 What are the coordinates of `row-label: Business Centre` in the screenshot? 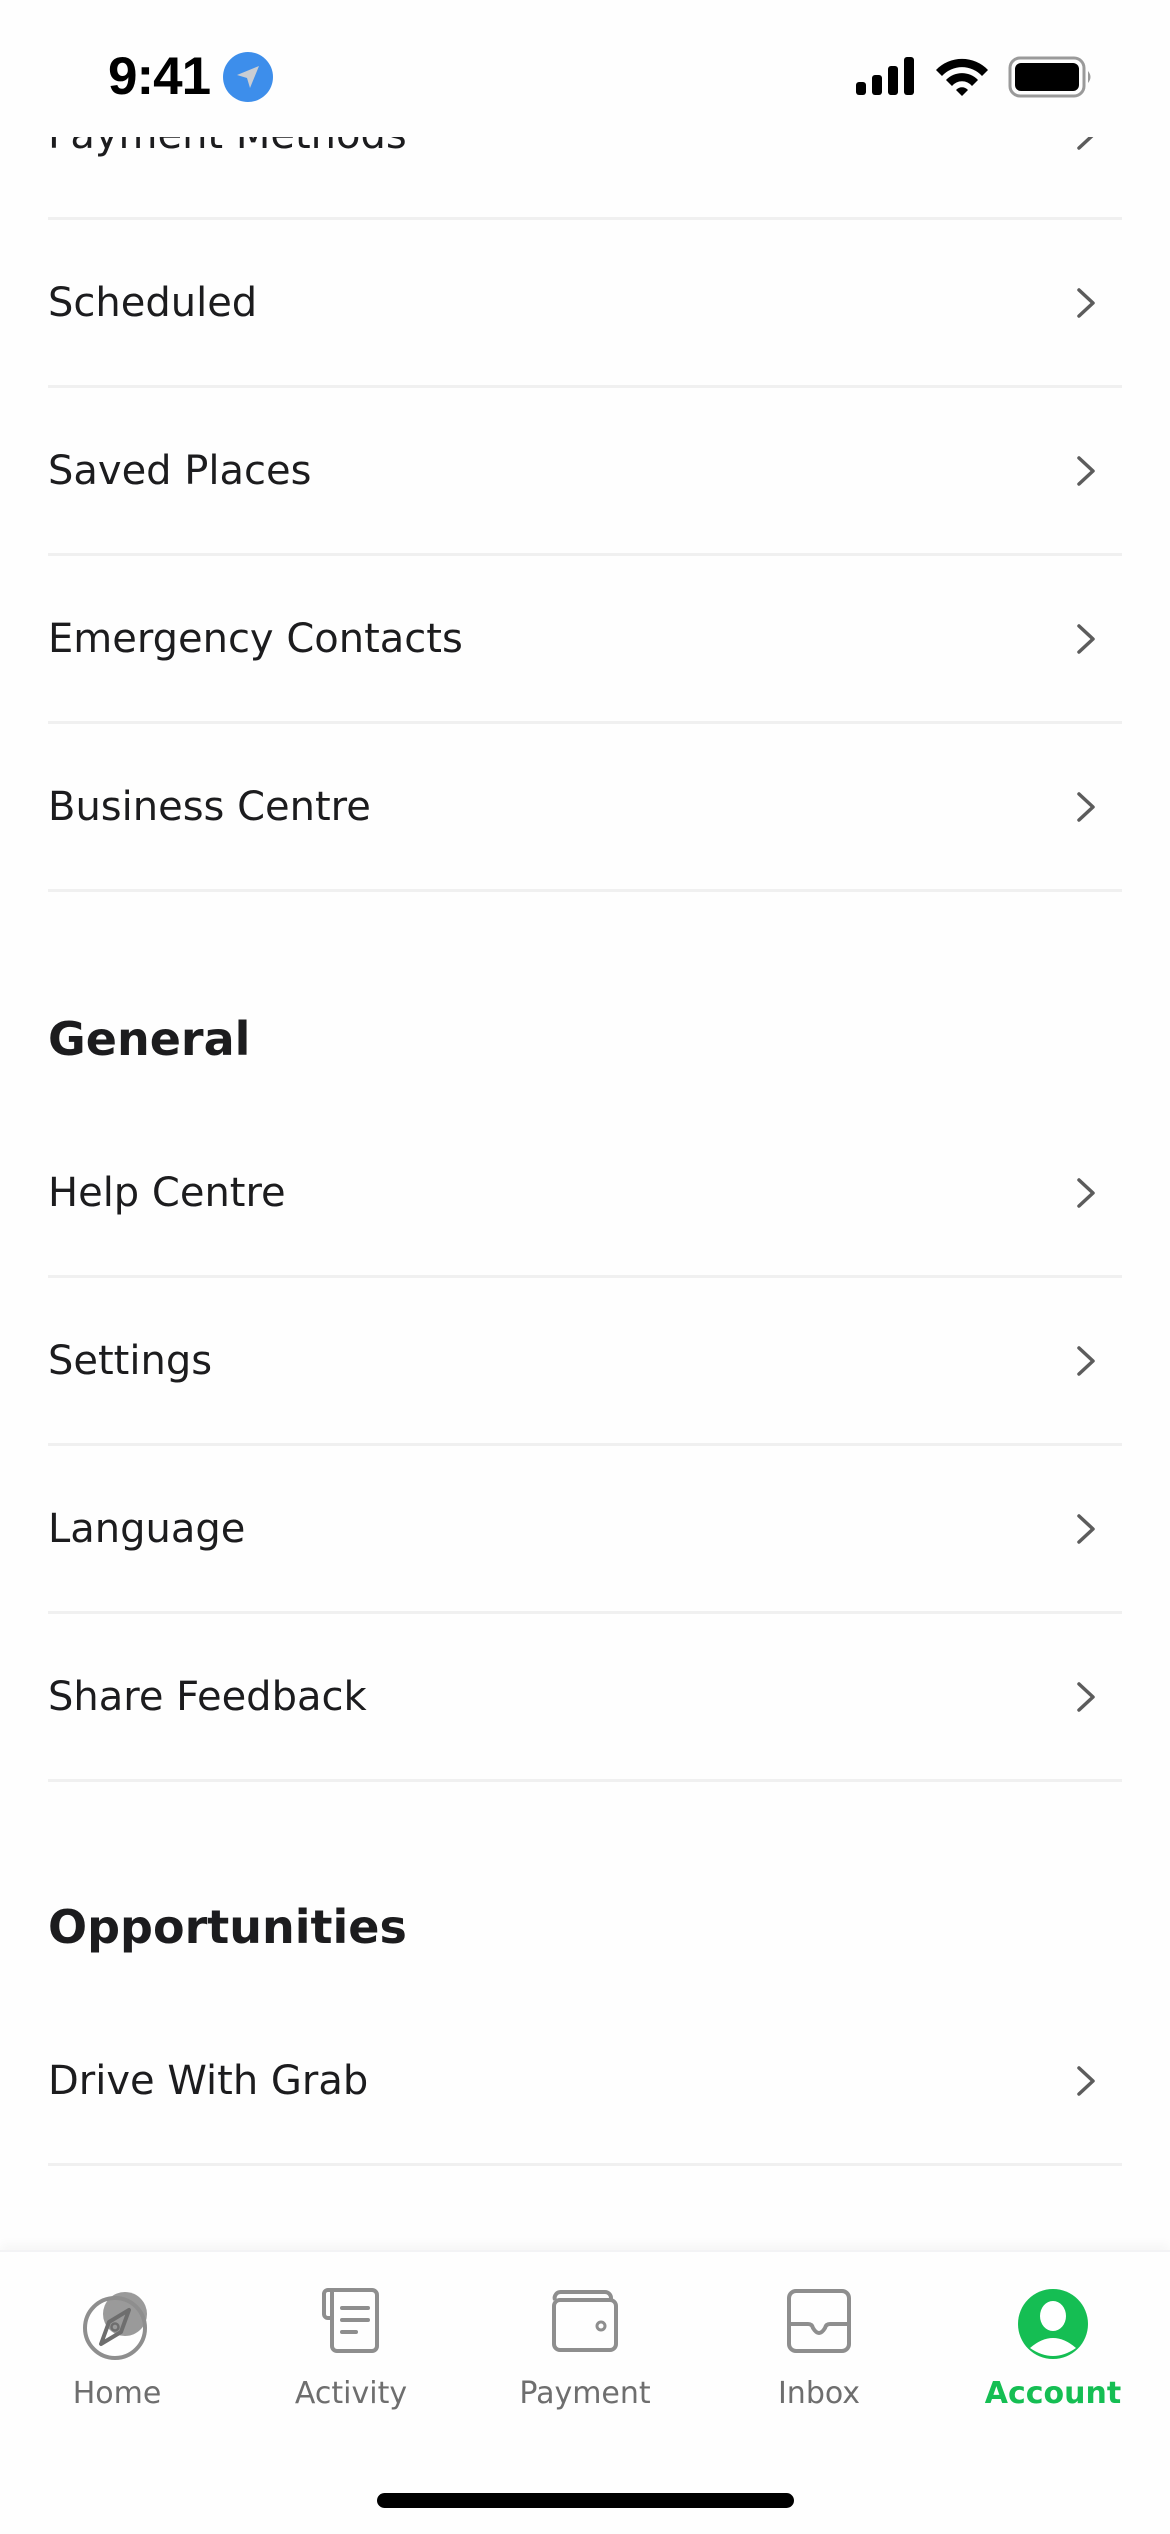 It's located at (209, 806).